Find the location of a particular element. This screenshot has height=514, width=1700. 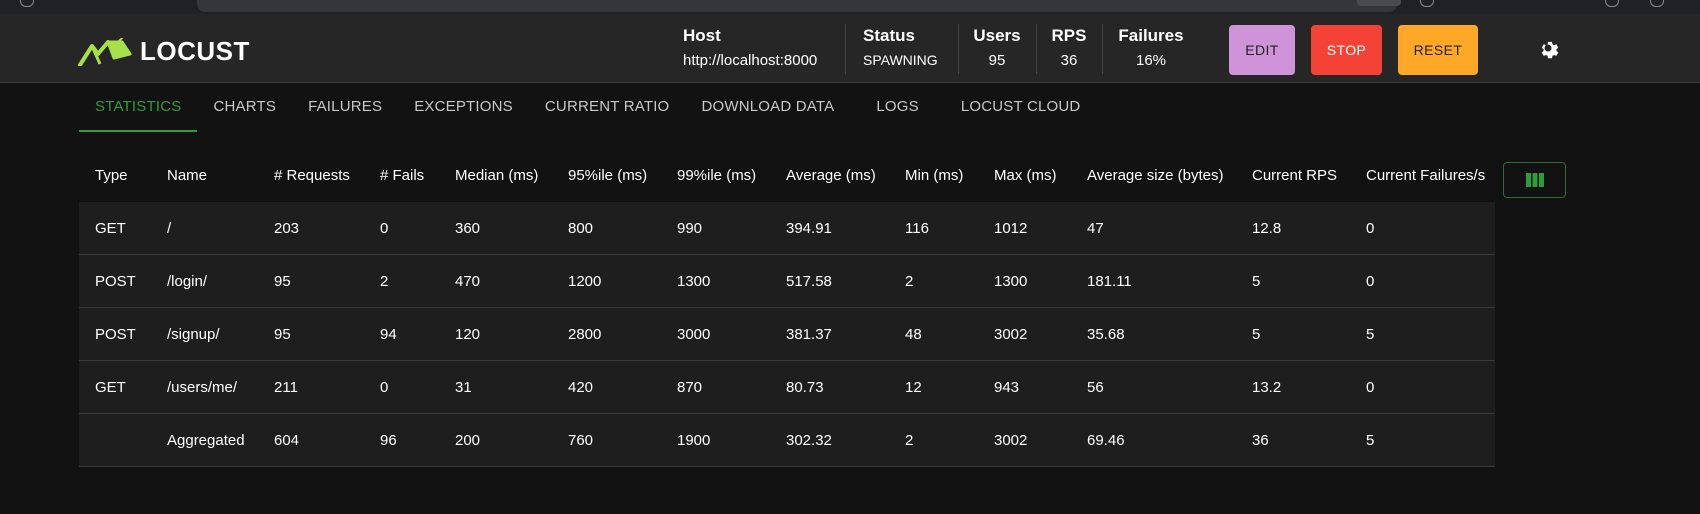

cell-avg-size: 47 is located at coordinates (1095, 228).